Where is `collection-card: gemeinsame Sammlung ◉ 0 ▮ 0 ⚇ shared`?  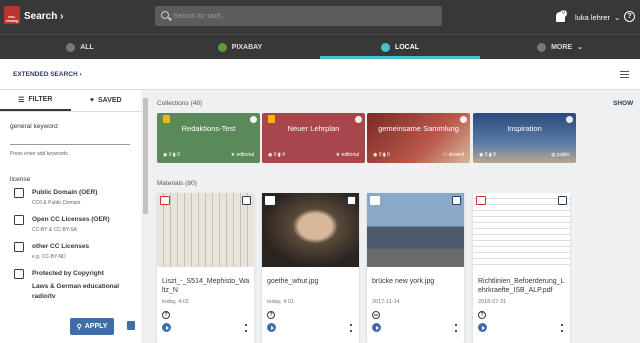 collection-card: gemeinsame Sammlung ◉ 0 ▮ 0 ⚇ shared is located at coordinates (418, 138).